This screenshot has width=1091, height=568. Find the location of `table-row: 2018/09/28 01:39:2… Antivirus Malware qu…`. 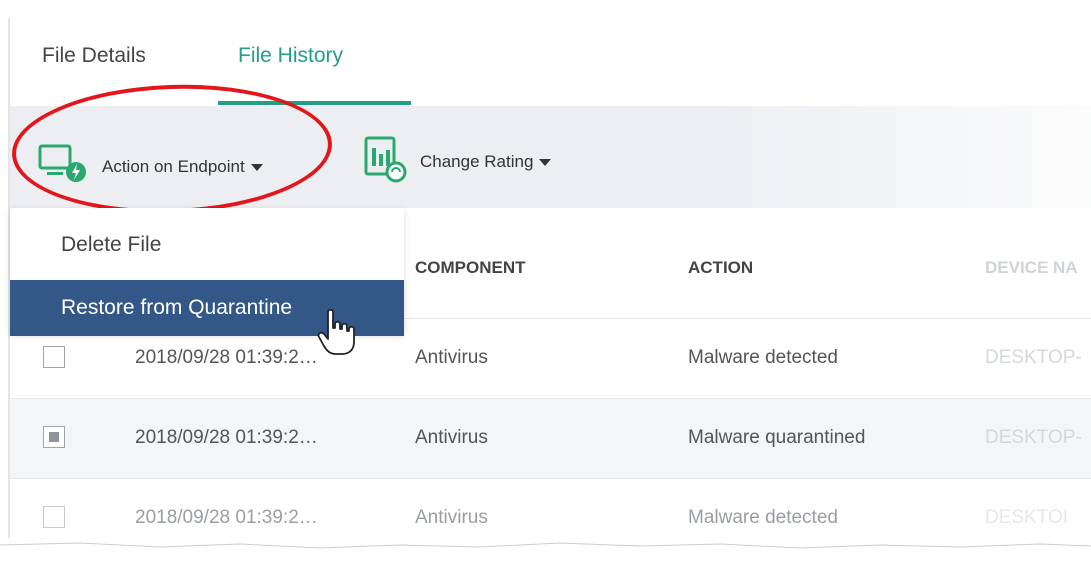

table-row: 2018/09/28 01:39:2… Antivirus Malware qu… is located at coordinates (550, 438).